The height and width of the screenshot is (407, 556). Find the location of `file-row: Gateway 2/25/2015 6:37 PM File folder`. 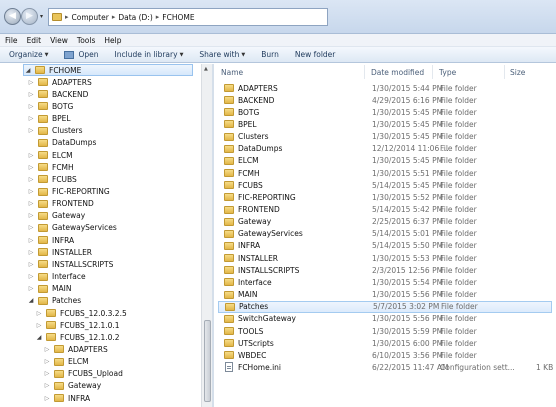

file-row: Gateway 2/25/2015 6:37 PM File folder is located at coordinates (385, 222).